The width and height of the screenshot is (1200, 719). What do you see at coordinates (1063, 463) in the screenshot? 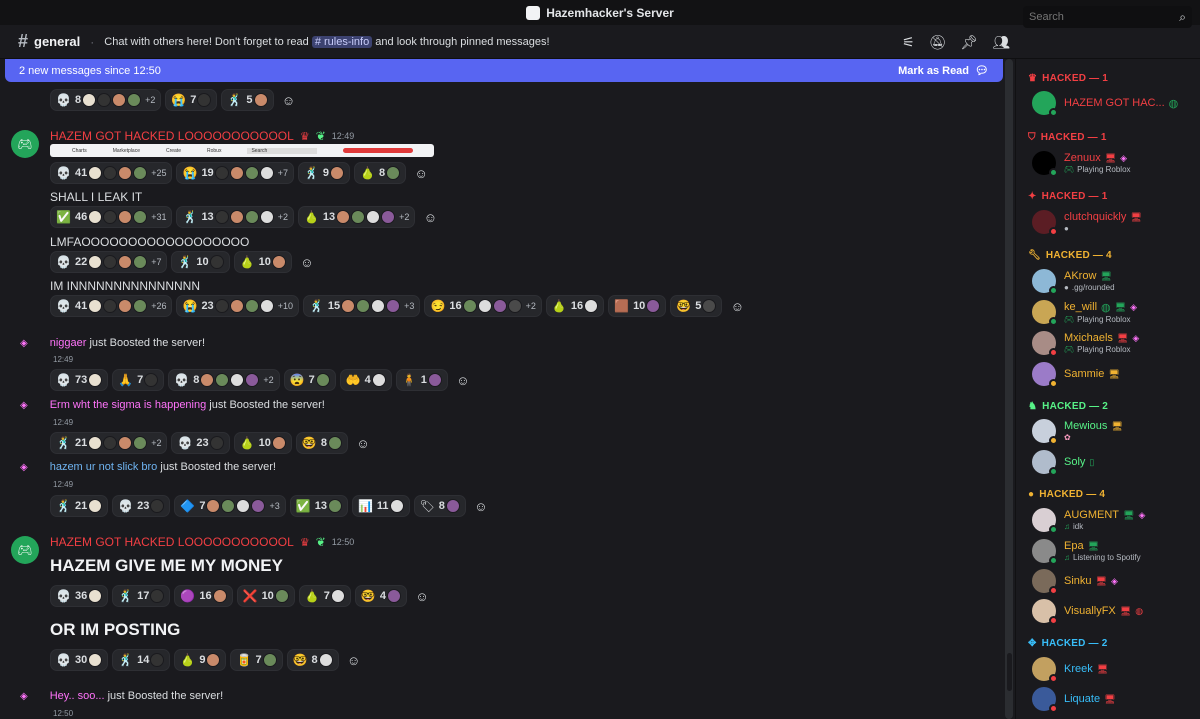
I see `member-item: Soly ▯` at bounding box center [1063, 463].